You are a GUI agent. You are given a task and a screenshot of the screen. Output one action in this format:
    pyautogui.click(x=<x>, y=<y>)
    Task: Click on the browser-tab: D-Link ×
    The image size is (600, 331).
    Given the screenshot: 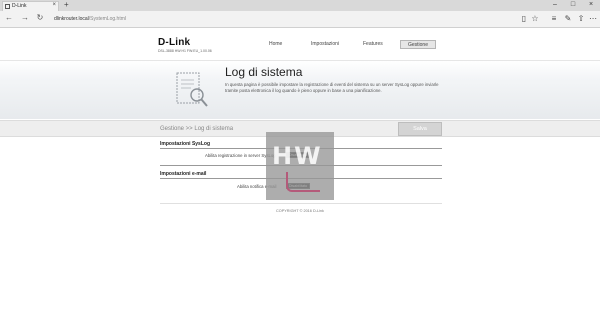 What is the action you would take?
    pyautogui.click(x=30, y=6)
    